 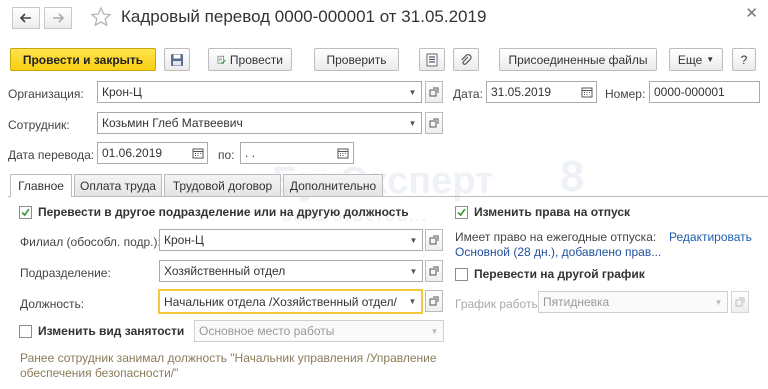 What do you see at coordinates (587, 92) in the screenshot?
I see `date-calendar-icon` at bounding box center [587, 92].